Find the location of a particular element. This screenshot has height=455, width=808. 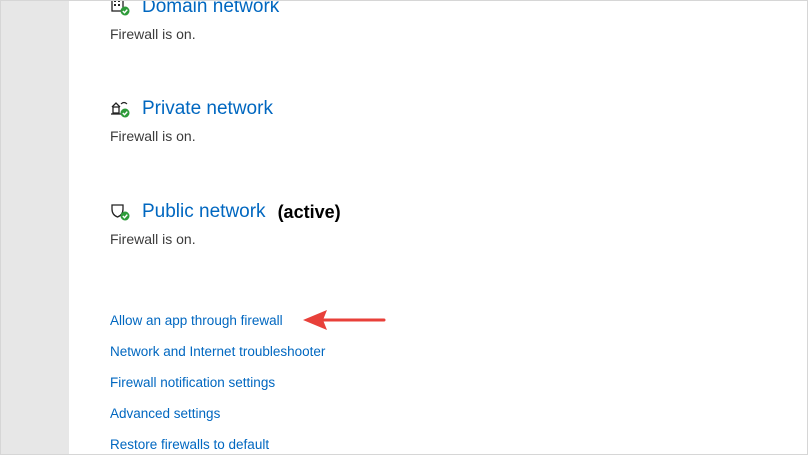

domain-network-title: Domain network is located at coordinates (210, 10).